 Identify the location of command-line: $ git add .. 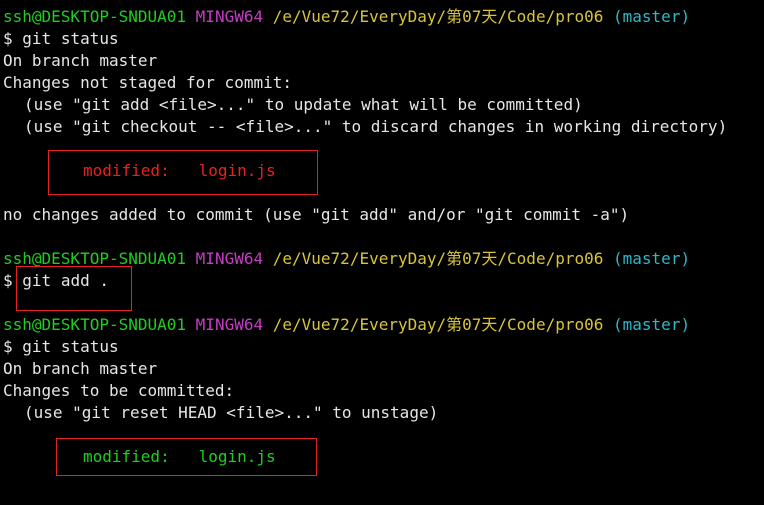
(383, 281).